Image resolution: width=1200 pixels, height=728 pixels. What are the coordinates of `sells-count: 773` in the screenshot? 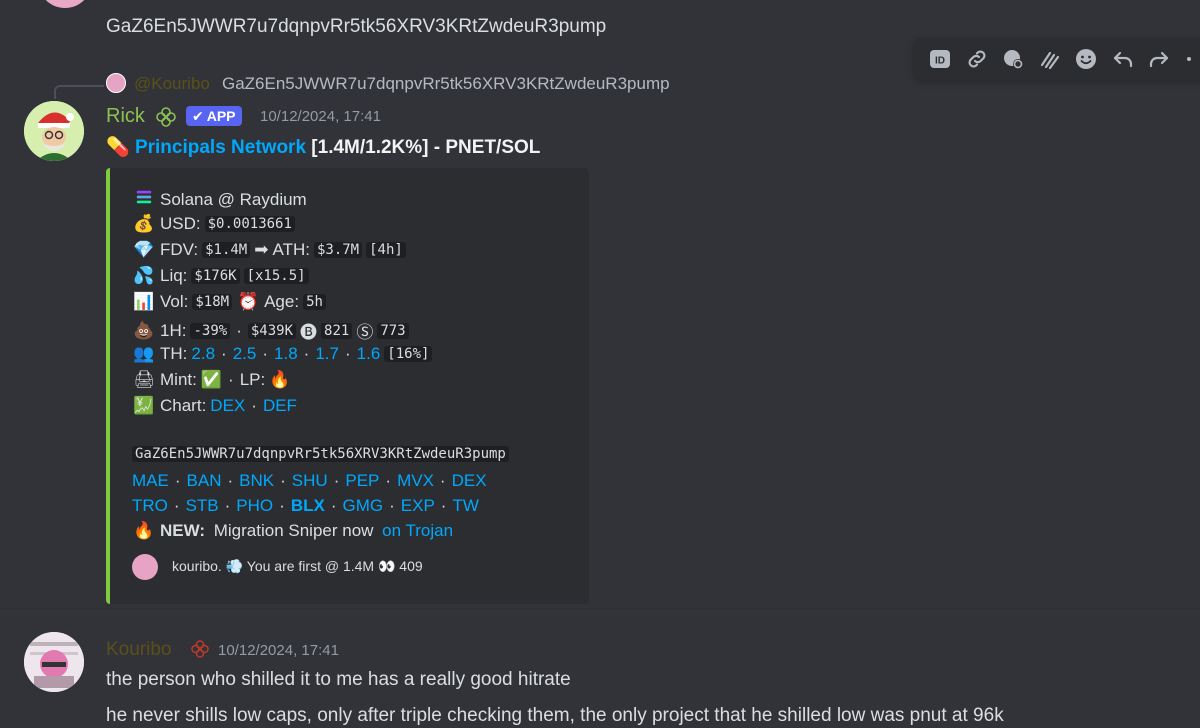 It's located at (393, 330).